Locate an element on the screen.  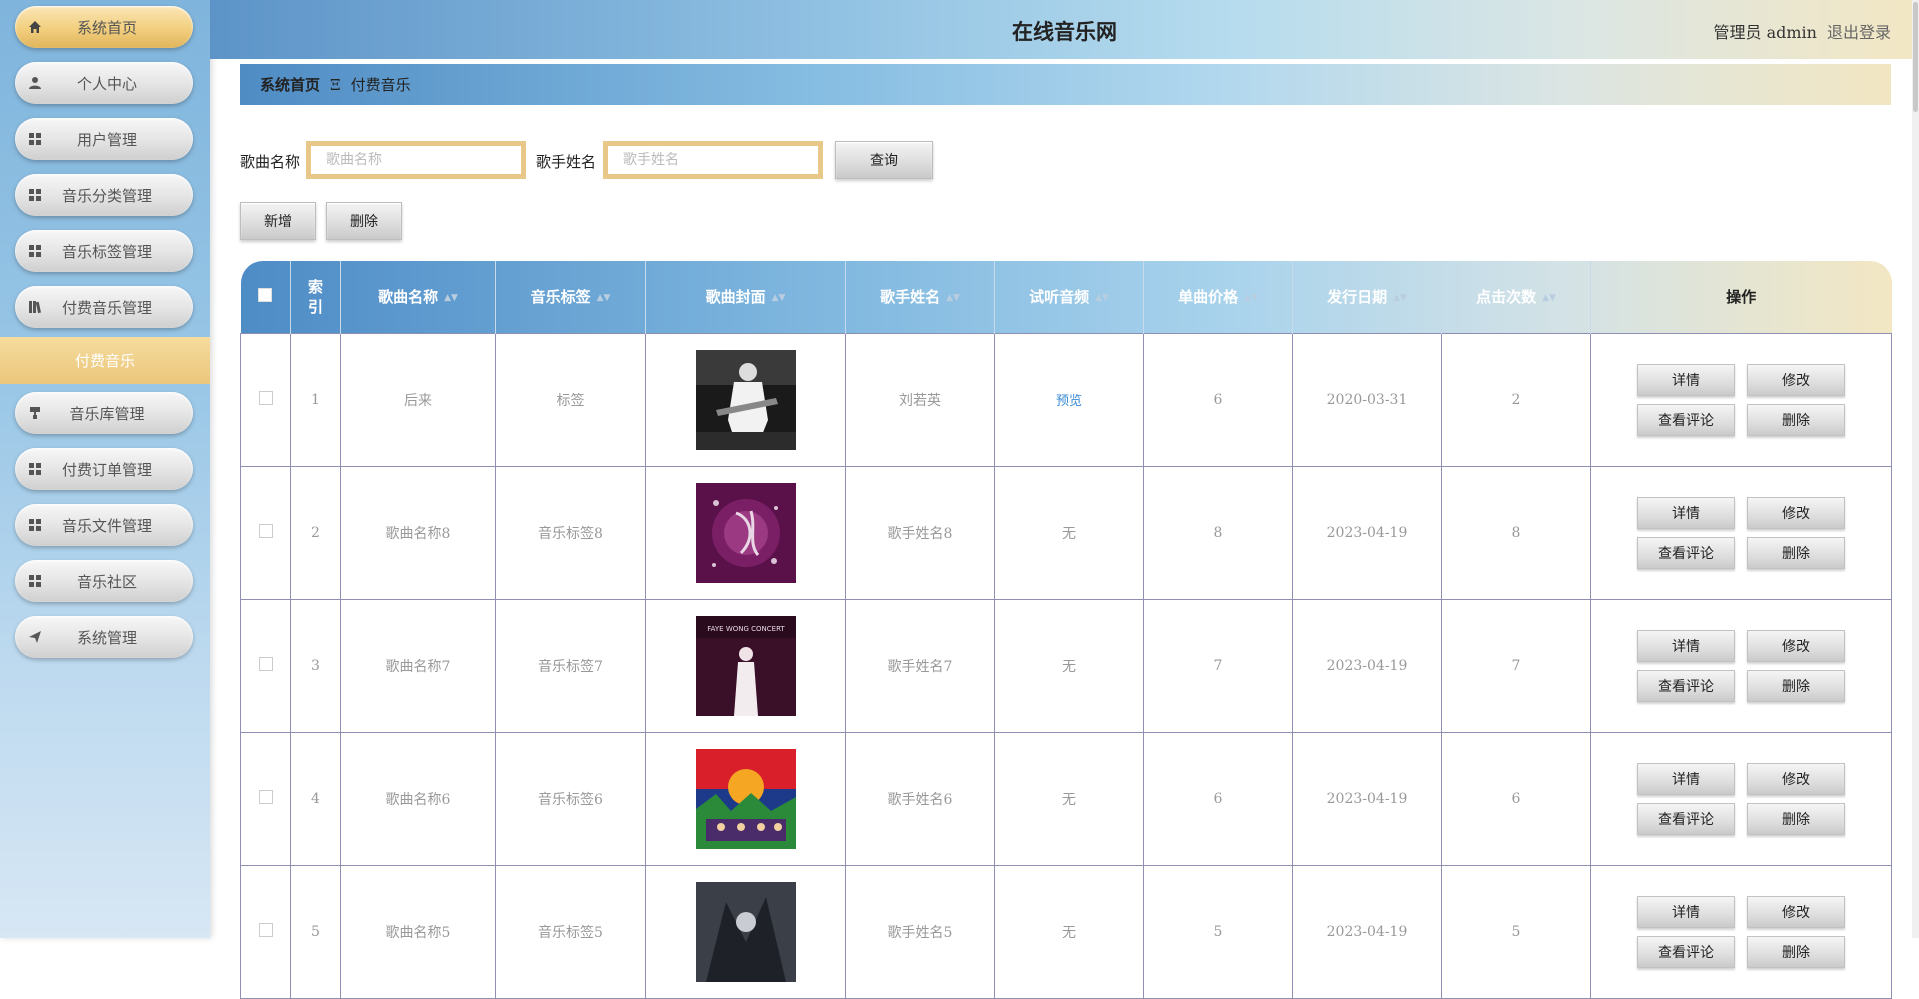
cell-tag: 标签 is located at coordinates (570, 399).